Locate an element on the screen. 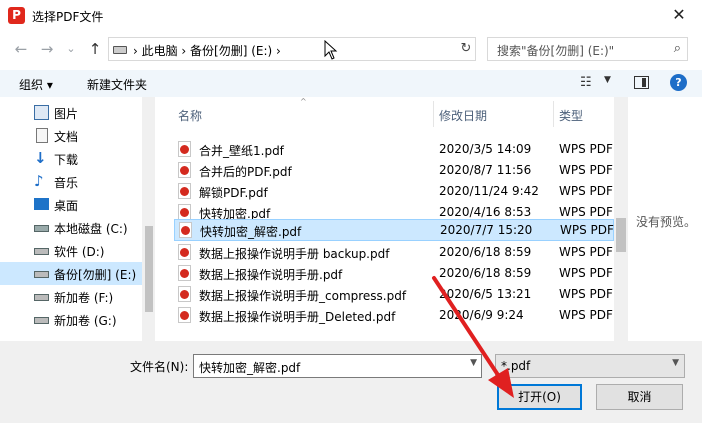  filename-value: 快转加密_解密.pdf is located at coordinates (249, 367).